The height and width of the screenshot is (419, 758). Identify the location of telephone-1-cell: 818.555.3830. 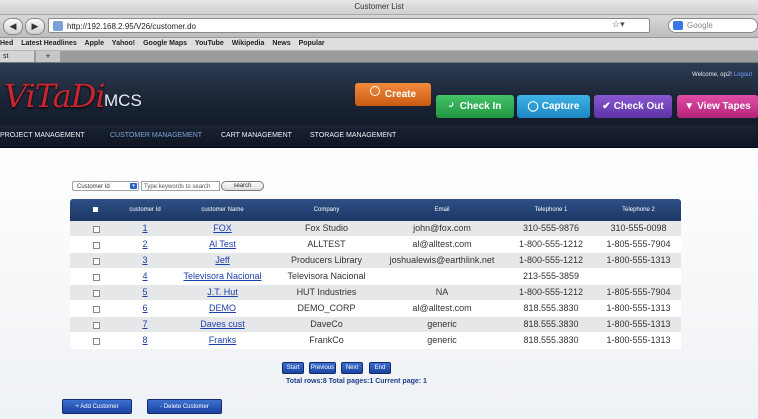
(551, 340).